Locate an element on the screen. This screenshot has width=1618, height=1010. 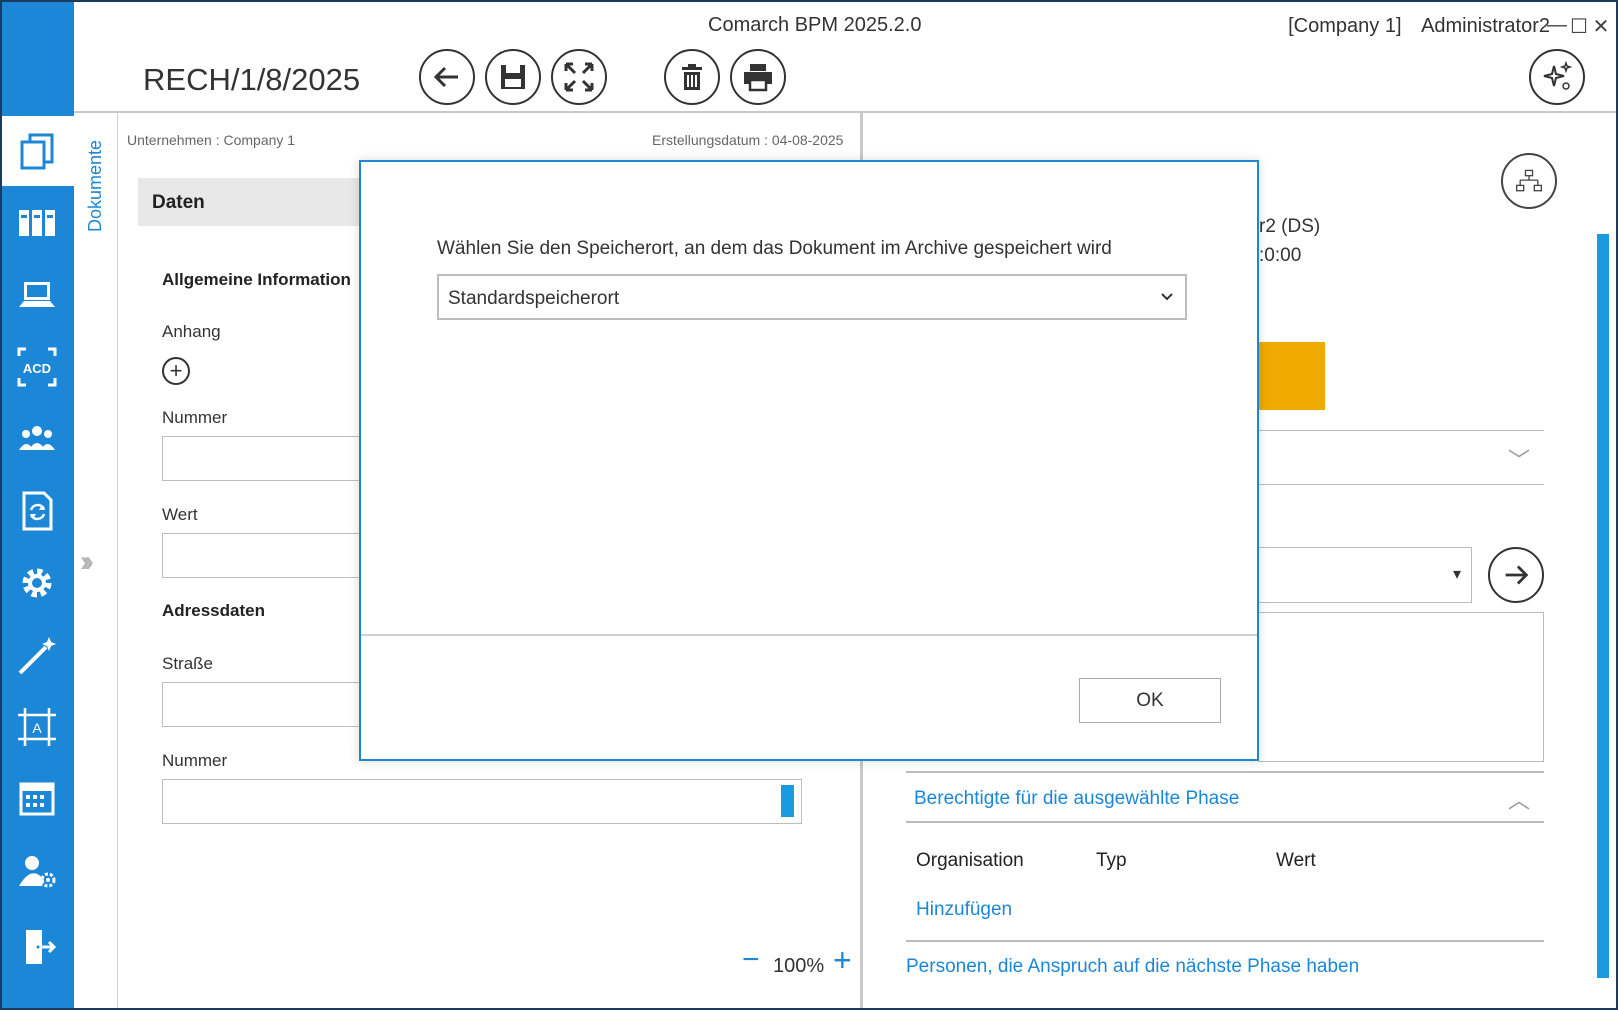
add-attachment-icon: + is located at coordinates (176, 371).